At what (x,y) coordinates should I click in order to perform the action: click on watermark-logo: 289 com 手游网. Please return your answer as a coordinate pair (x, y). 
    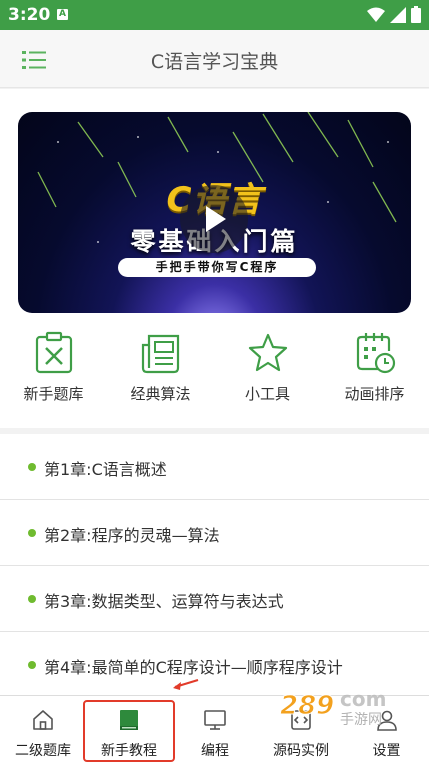
    Looking at the image, I should click on (333, 706).